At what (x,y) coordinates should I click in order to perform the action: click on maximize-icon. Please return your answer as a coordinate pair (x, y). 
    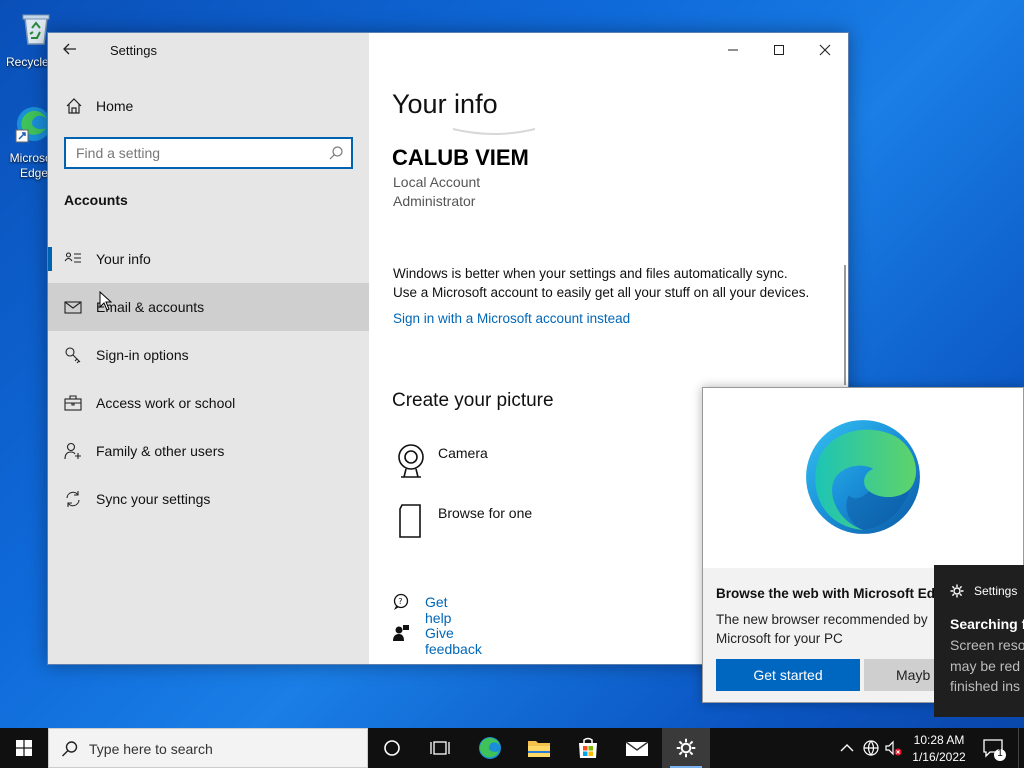
    Looking at the image, I should click on (779, 50).